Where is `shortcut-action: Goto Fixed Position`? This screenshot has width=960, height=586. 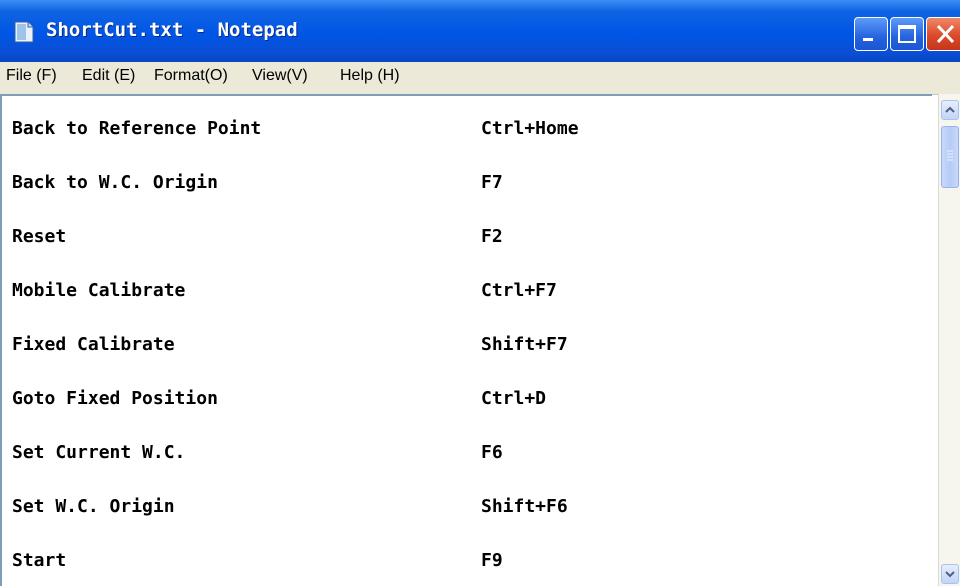
shortcut-action: Goto Fixed Position is located at coordinates (115, 398).